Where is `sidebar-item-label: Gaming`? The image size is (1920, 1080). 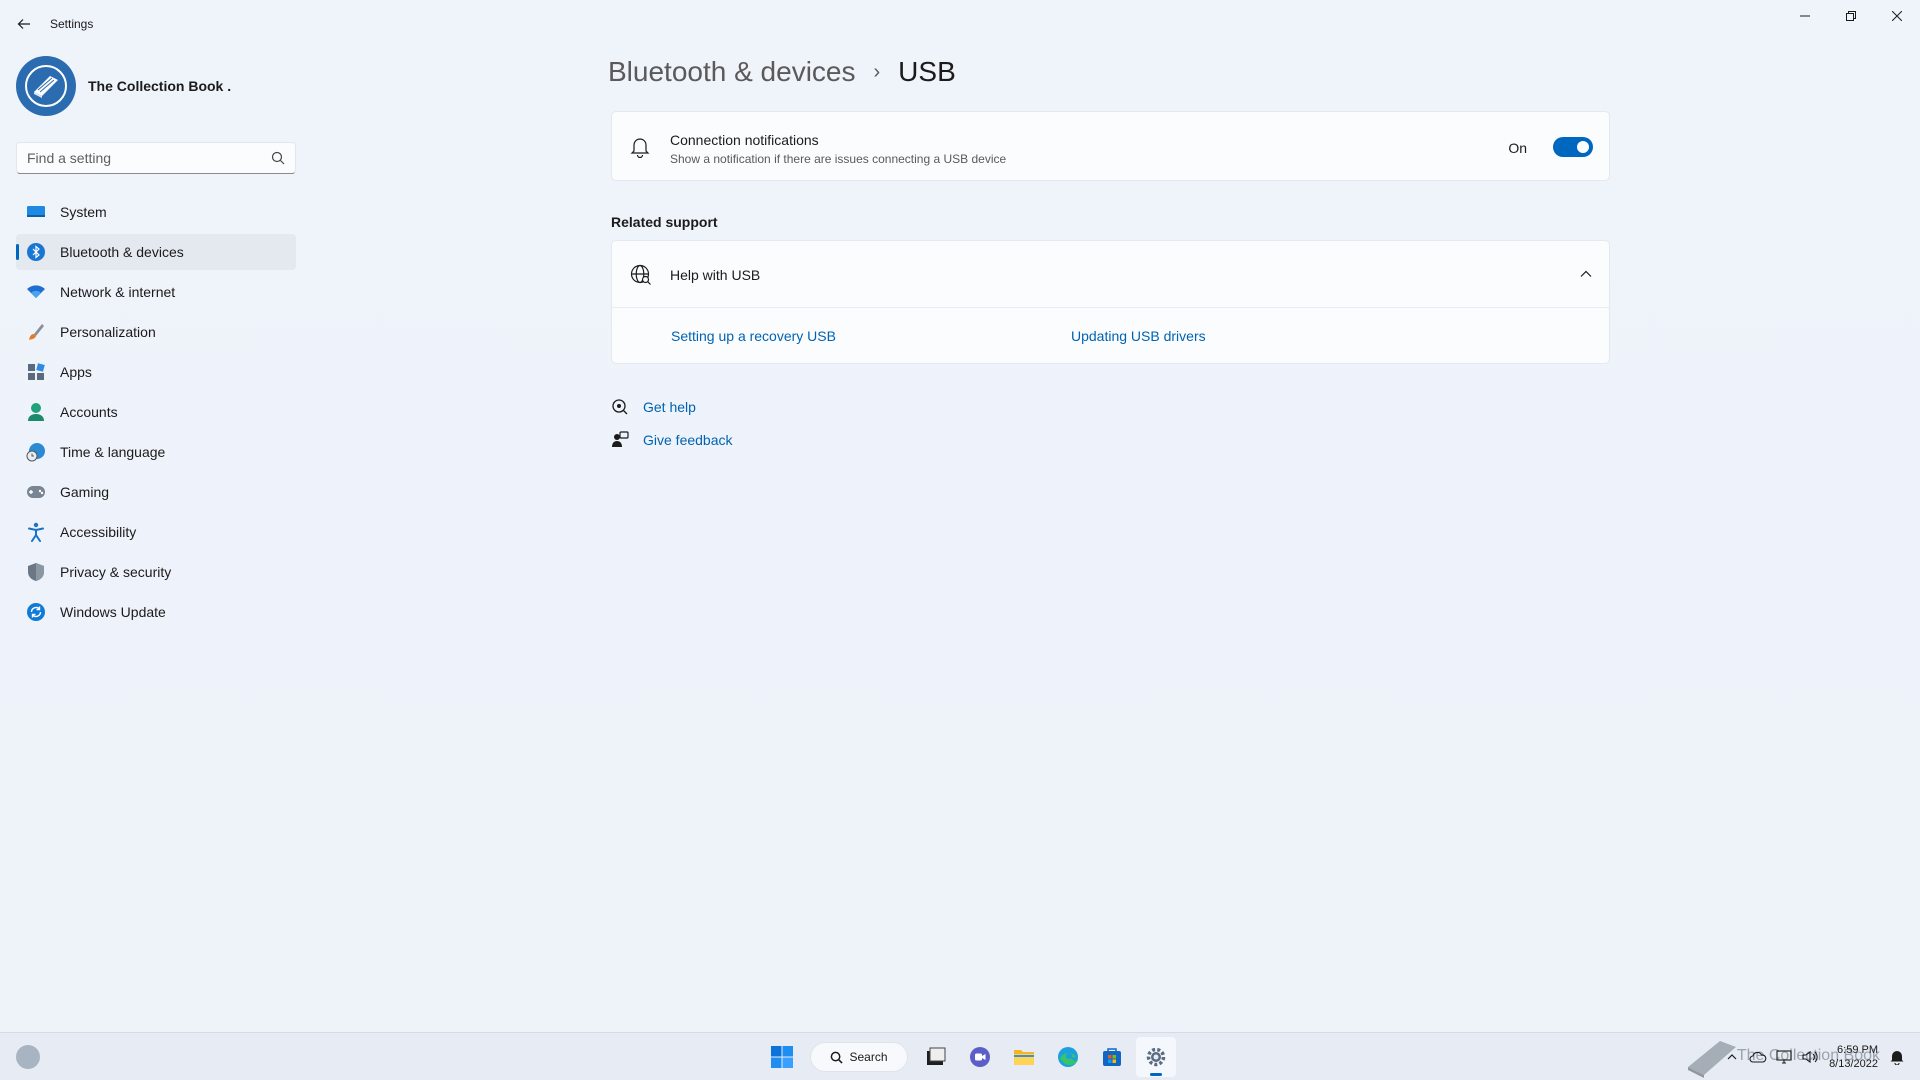
sidebar-item-label: Gaming is located at coordinates (85, 492).